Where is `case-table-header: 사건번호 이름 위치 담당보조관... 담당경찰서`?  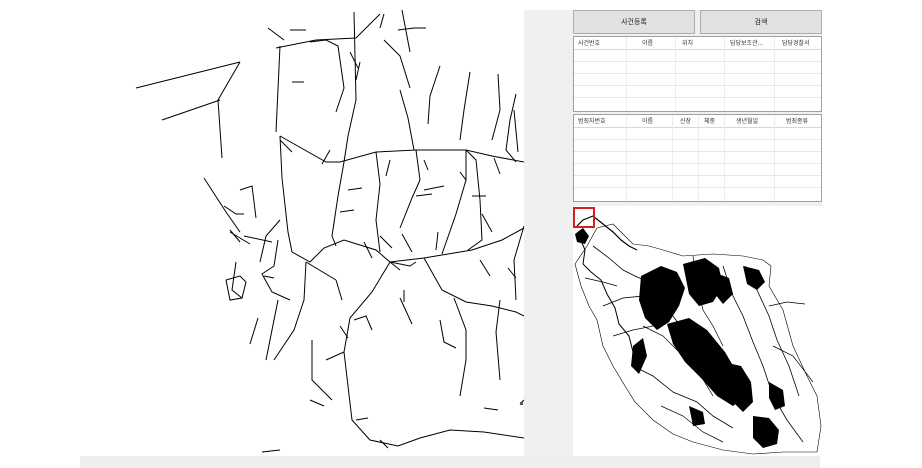 case-table-header: 사건번호 이름 위치 담당보조관... 담당경찰서 is located at coordinates (697, 43).